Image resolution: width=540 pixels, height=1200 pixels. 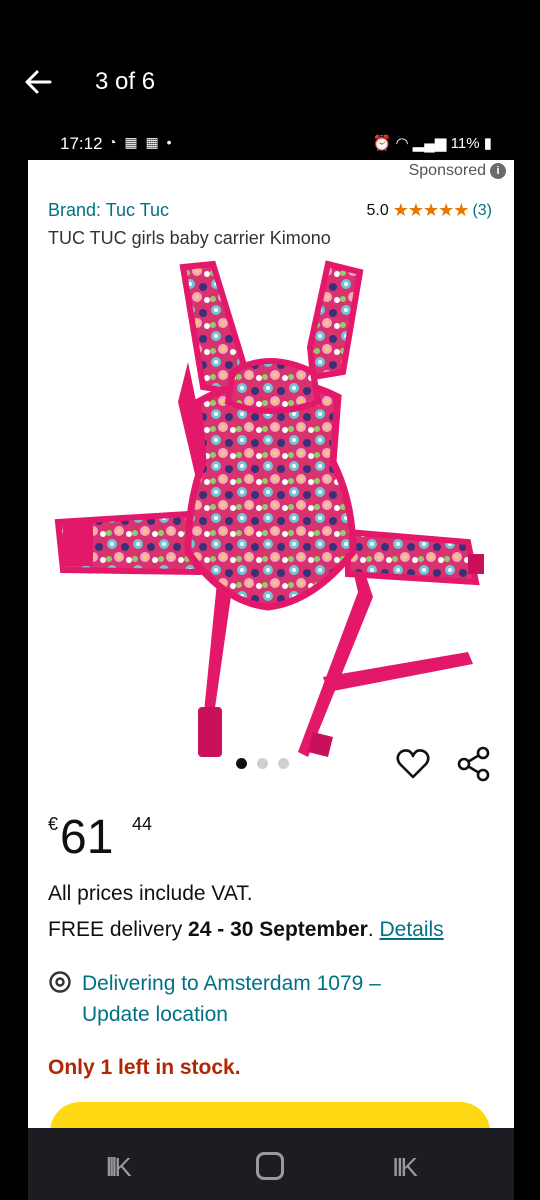 I want to click on location-line: Delivering to Amsterdam 1079 –, so click(x=231, y=983).